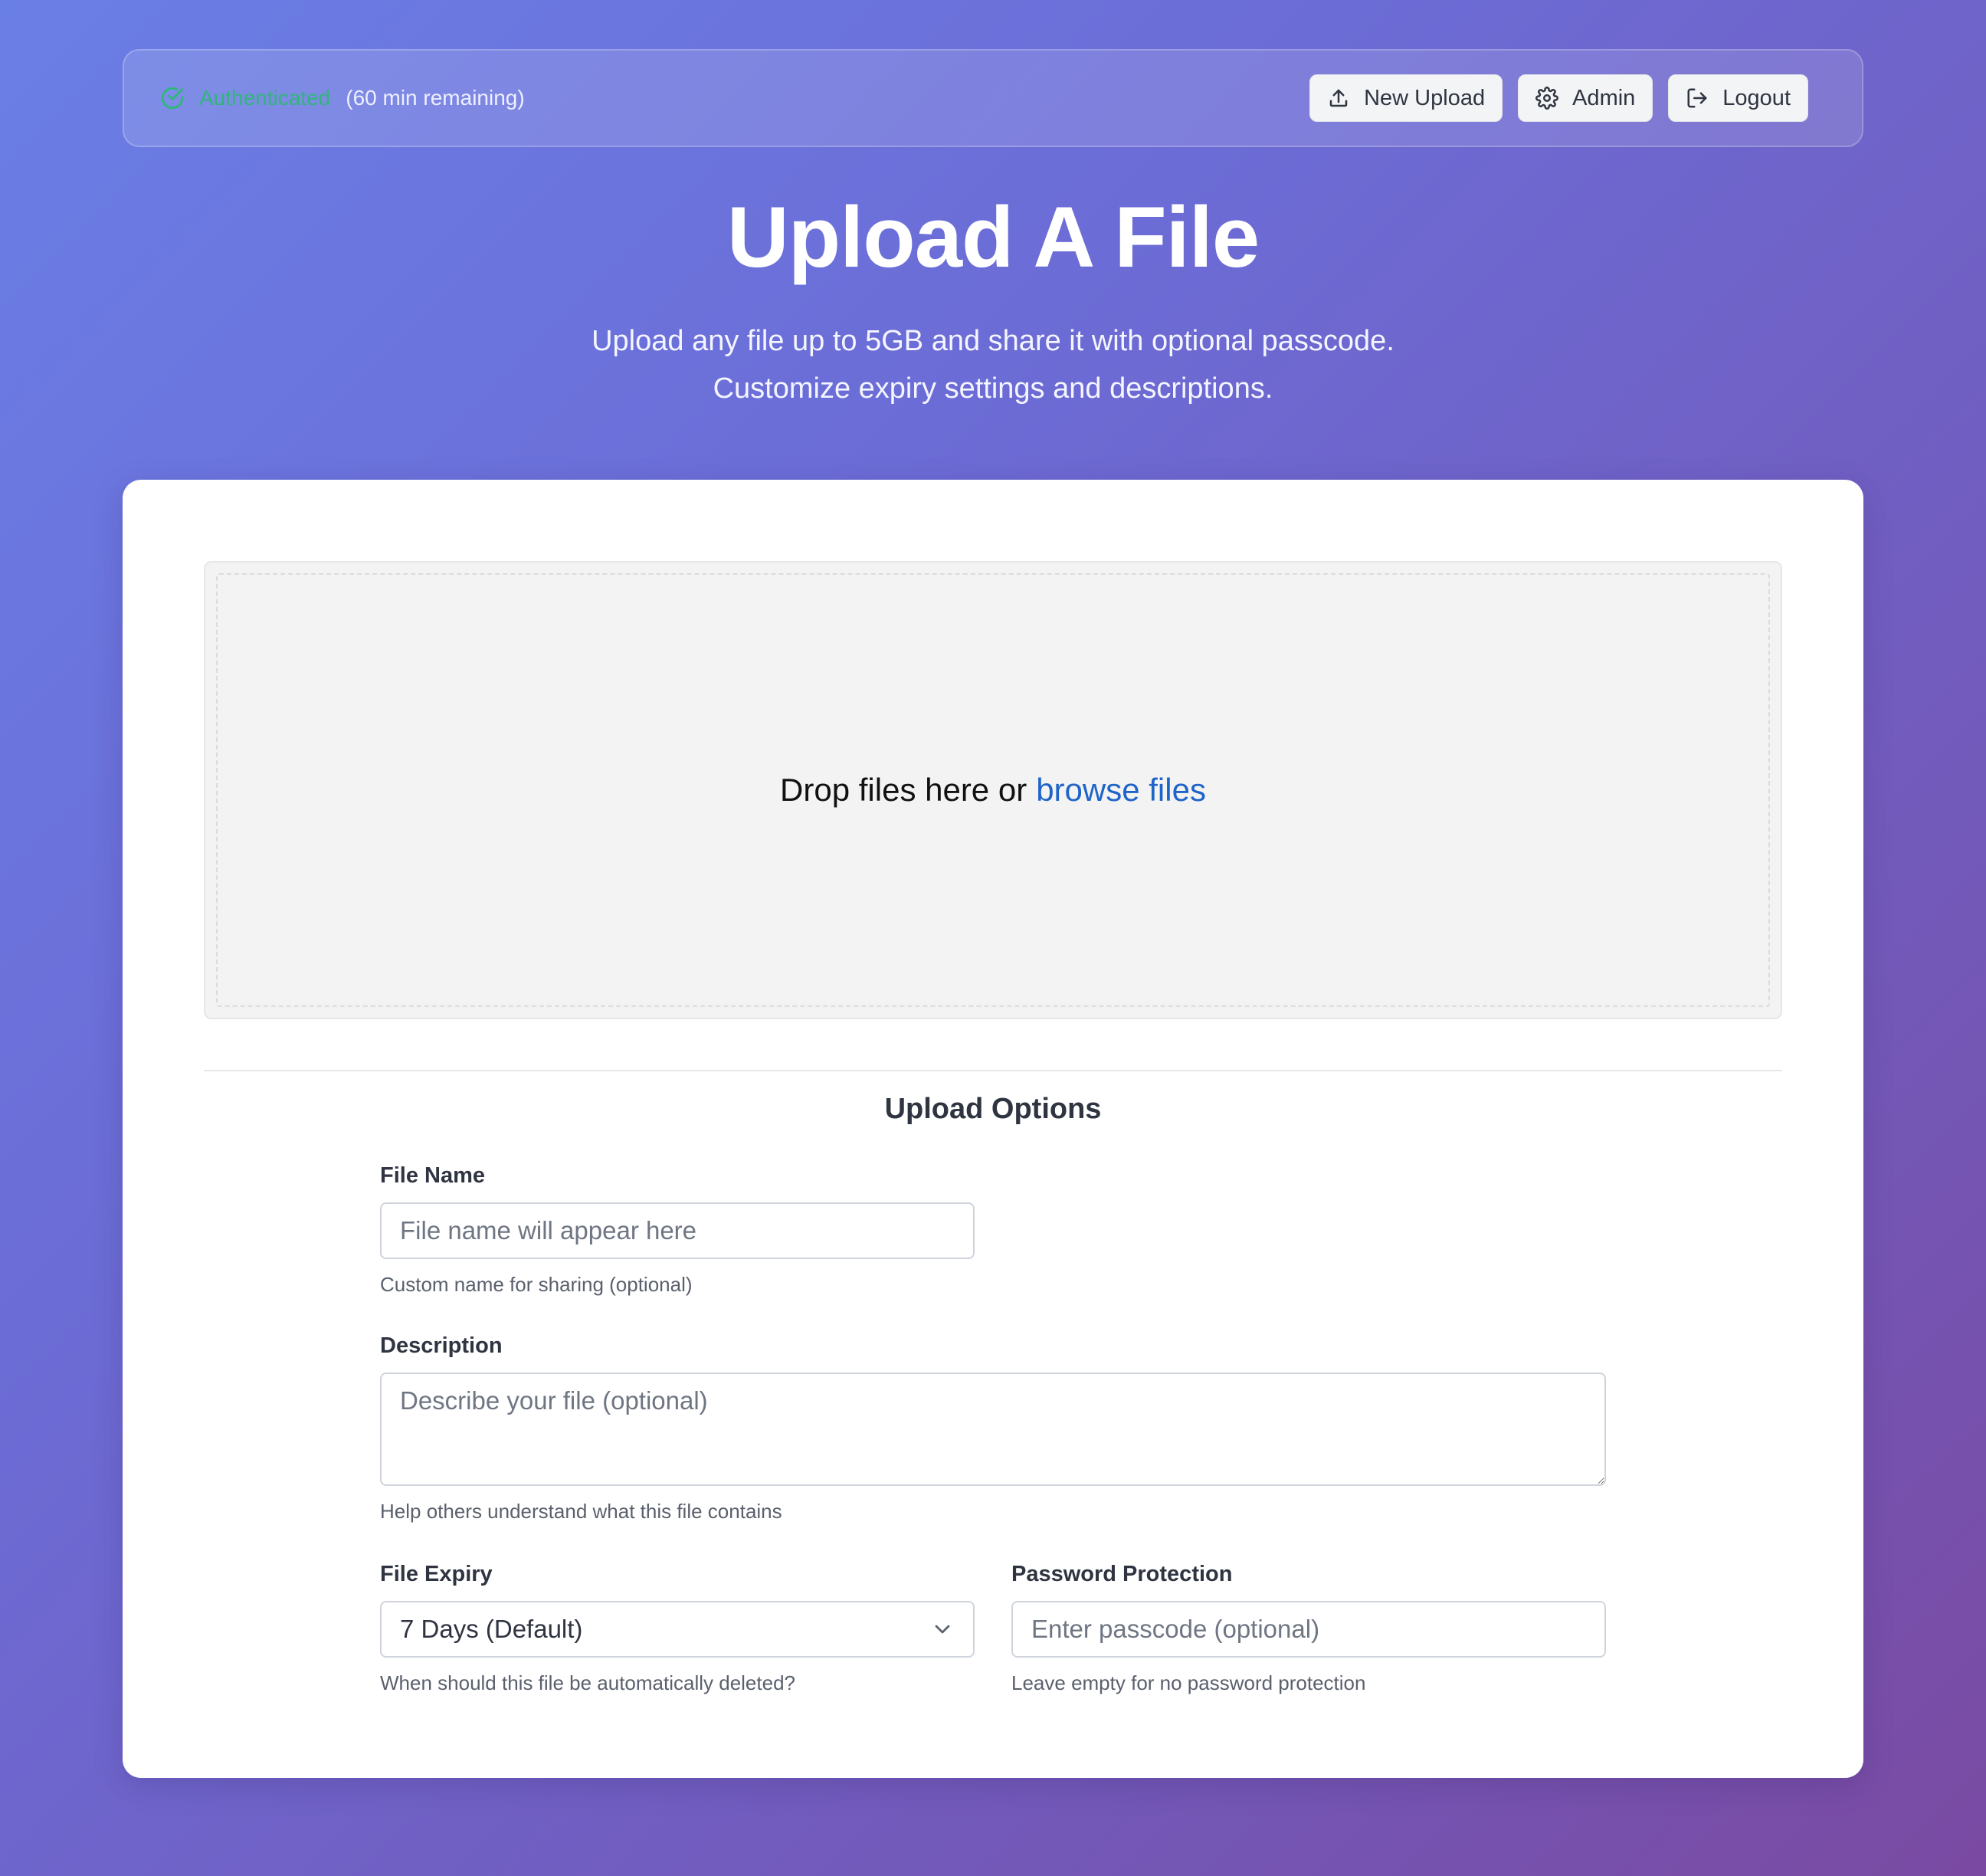  Describe the element at coordinates (993, 237) in the screenshot. I see `page-title: Upload A File` at that location.